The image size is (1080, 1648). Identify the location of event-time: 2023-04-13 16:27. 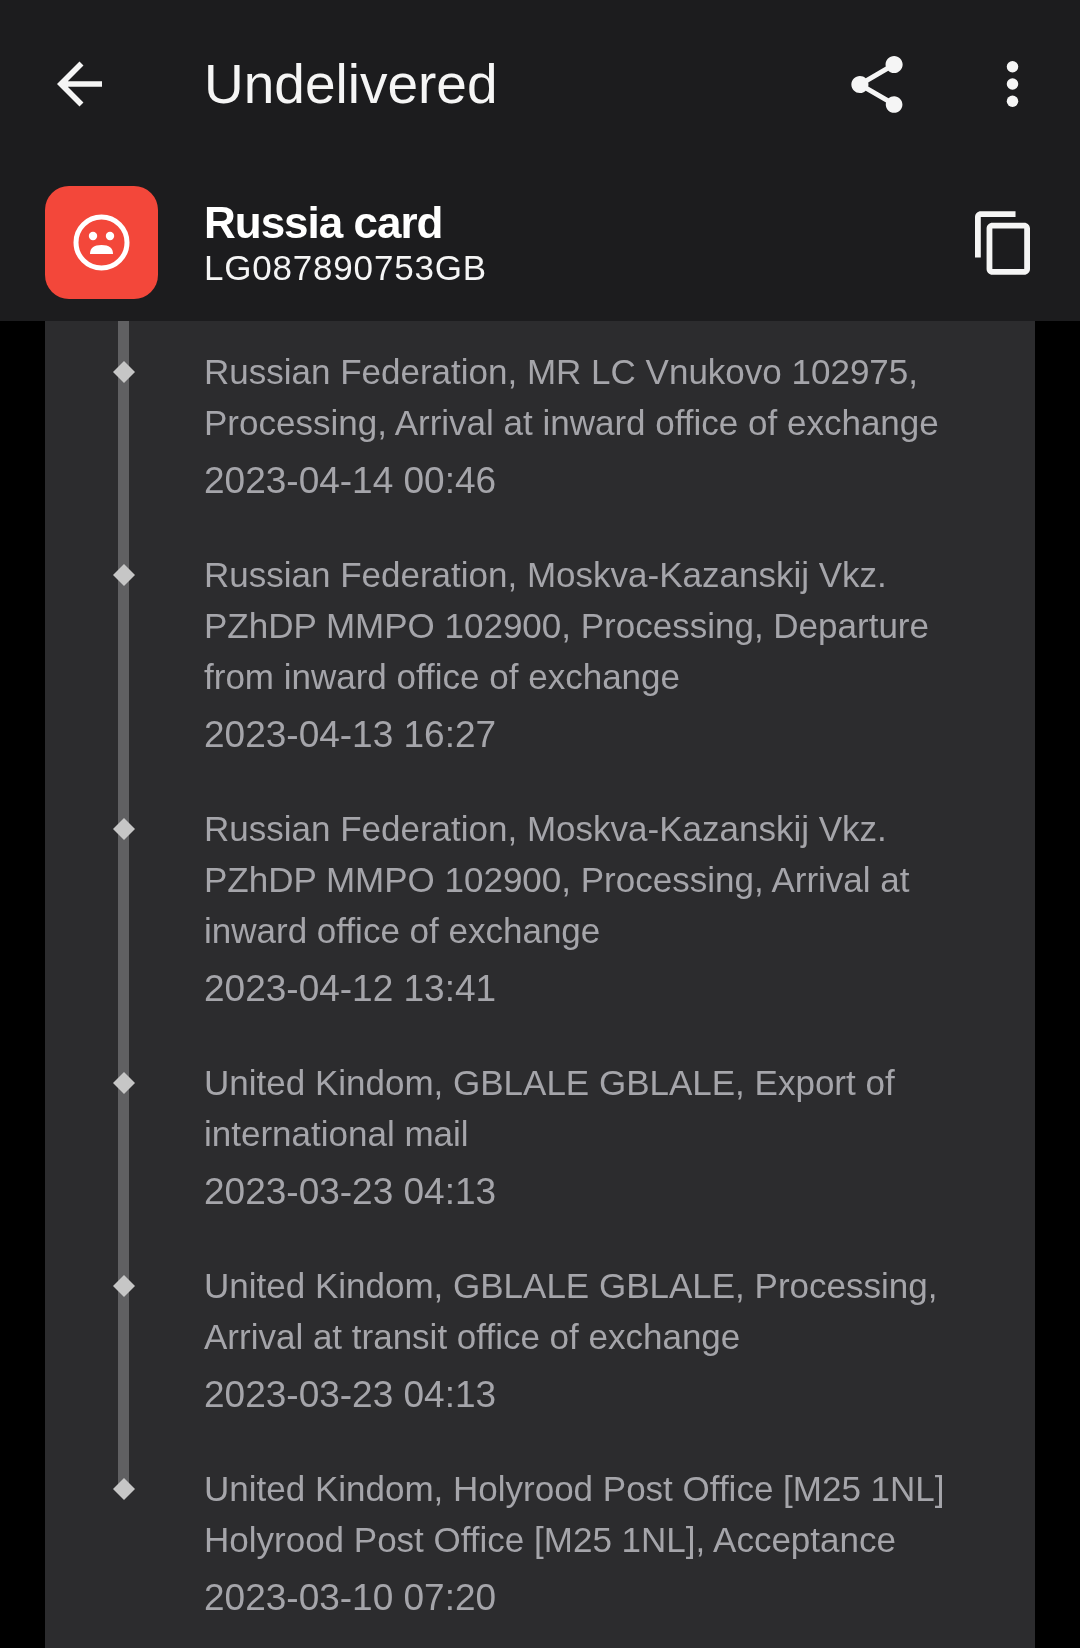
(351, 735).